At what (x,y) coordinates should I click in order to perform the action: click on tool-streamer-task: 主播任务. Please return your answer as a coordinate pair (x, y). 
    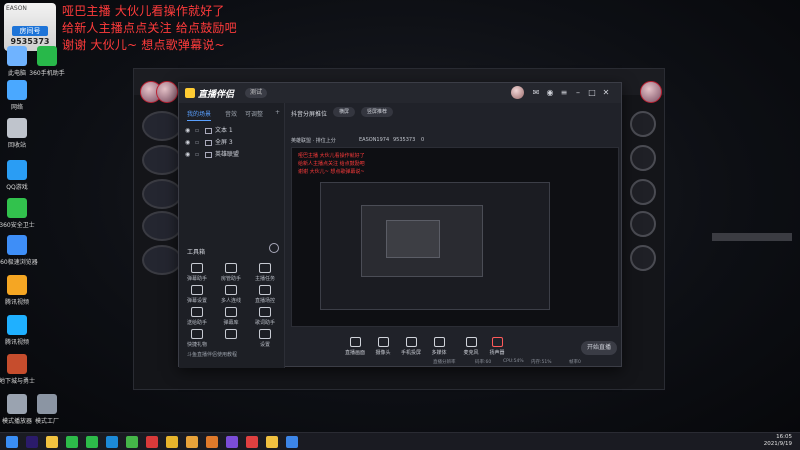
    Looking at the image, I should click on (265, 272).